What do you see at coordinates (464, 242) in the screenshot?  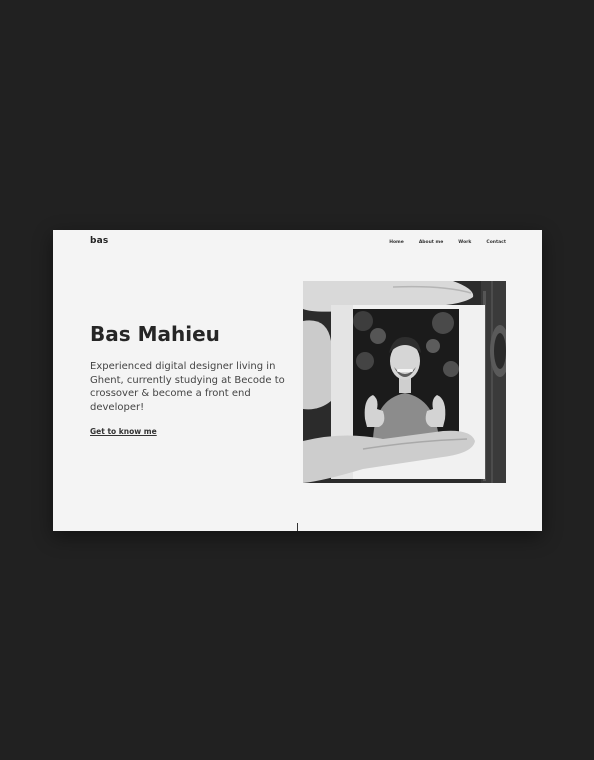 I see `nav-item-work: Work` at bounding box center [464, 242].